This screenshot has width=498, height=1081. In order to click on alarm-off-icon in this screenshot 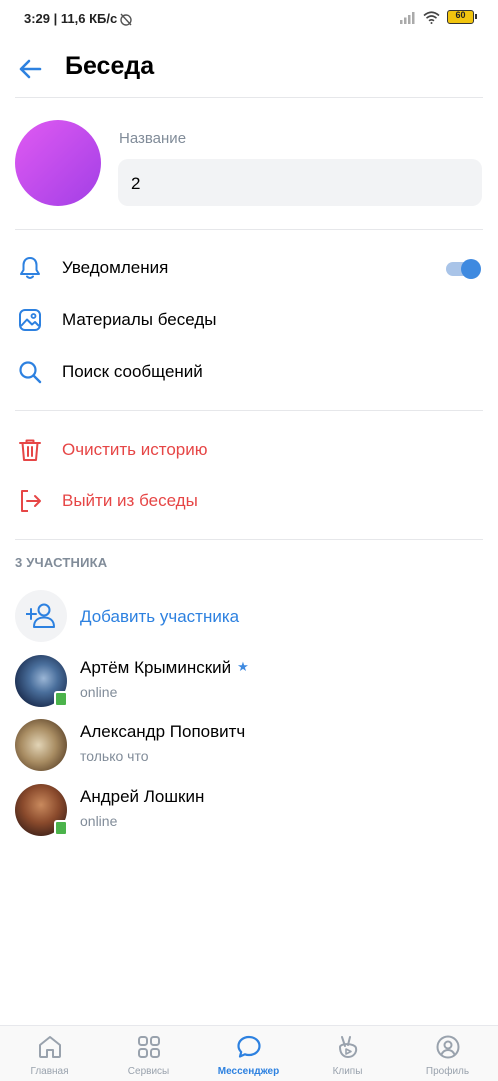, I will do `click(126, 19)`.